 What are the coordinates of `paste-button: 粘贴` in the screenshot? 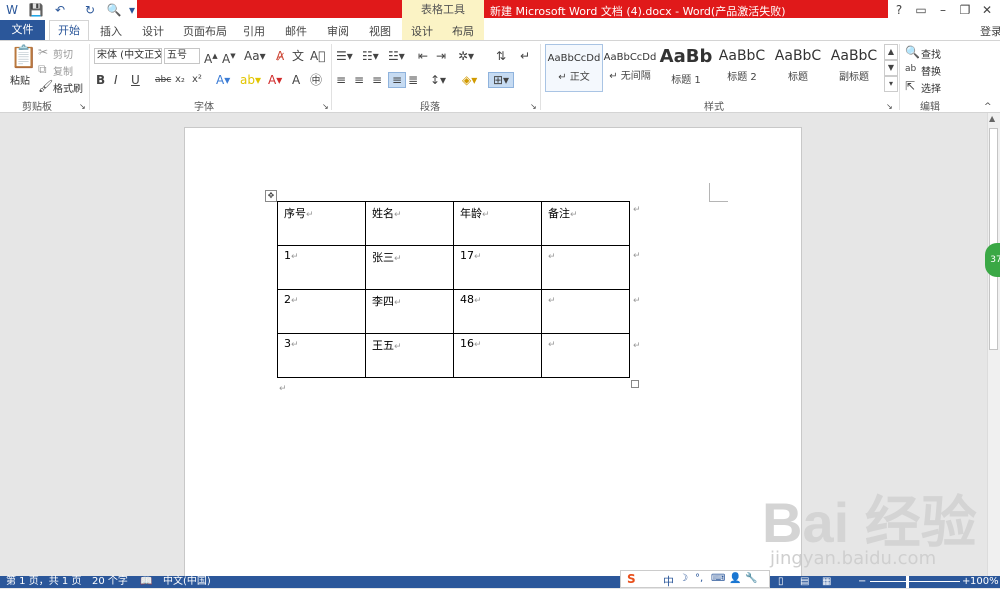 It's located at (20, 79).